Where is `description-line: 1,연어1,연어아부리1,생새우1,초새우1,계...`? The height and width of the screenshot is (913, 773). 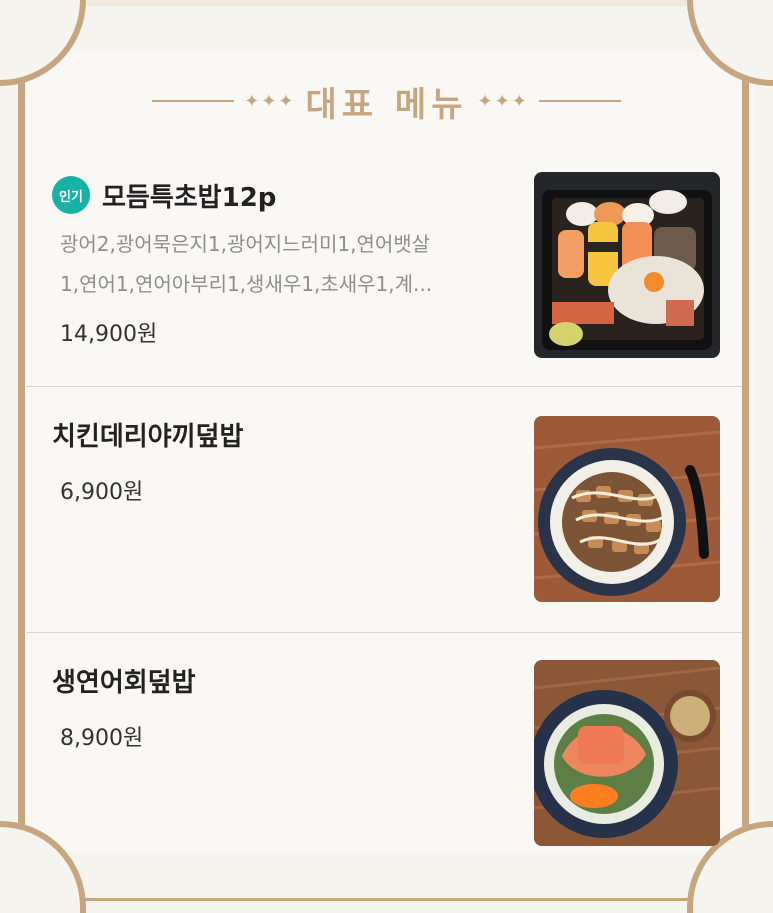
description-line: 1,연어1,연어아부리1,생새우1,초새우1,계... is located at coordinates (246, 284).